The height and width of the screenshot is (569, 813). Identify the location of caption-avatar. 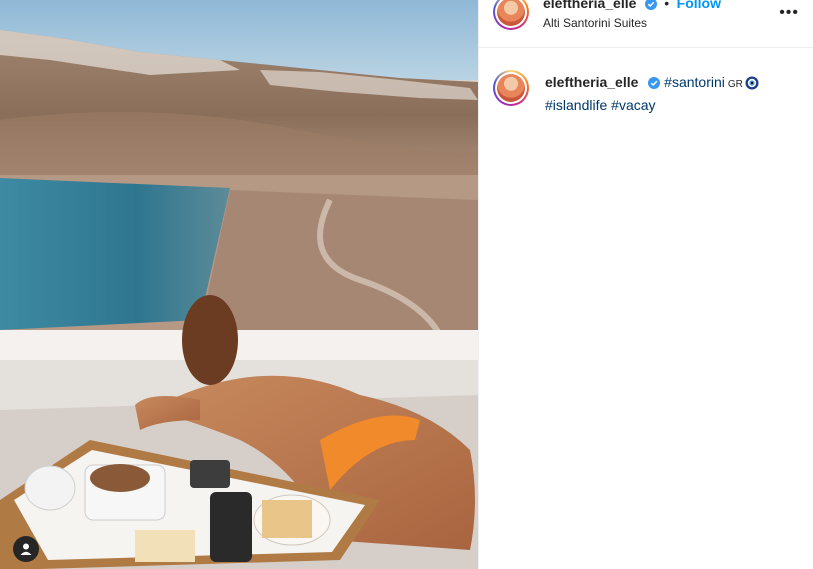
(511, 88).